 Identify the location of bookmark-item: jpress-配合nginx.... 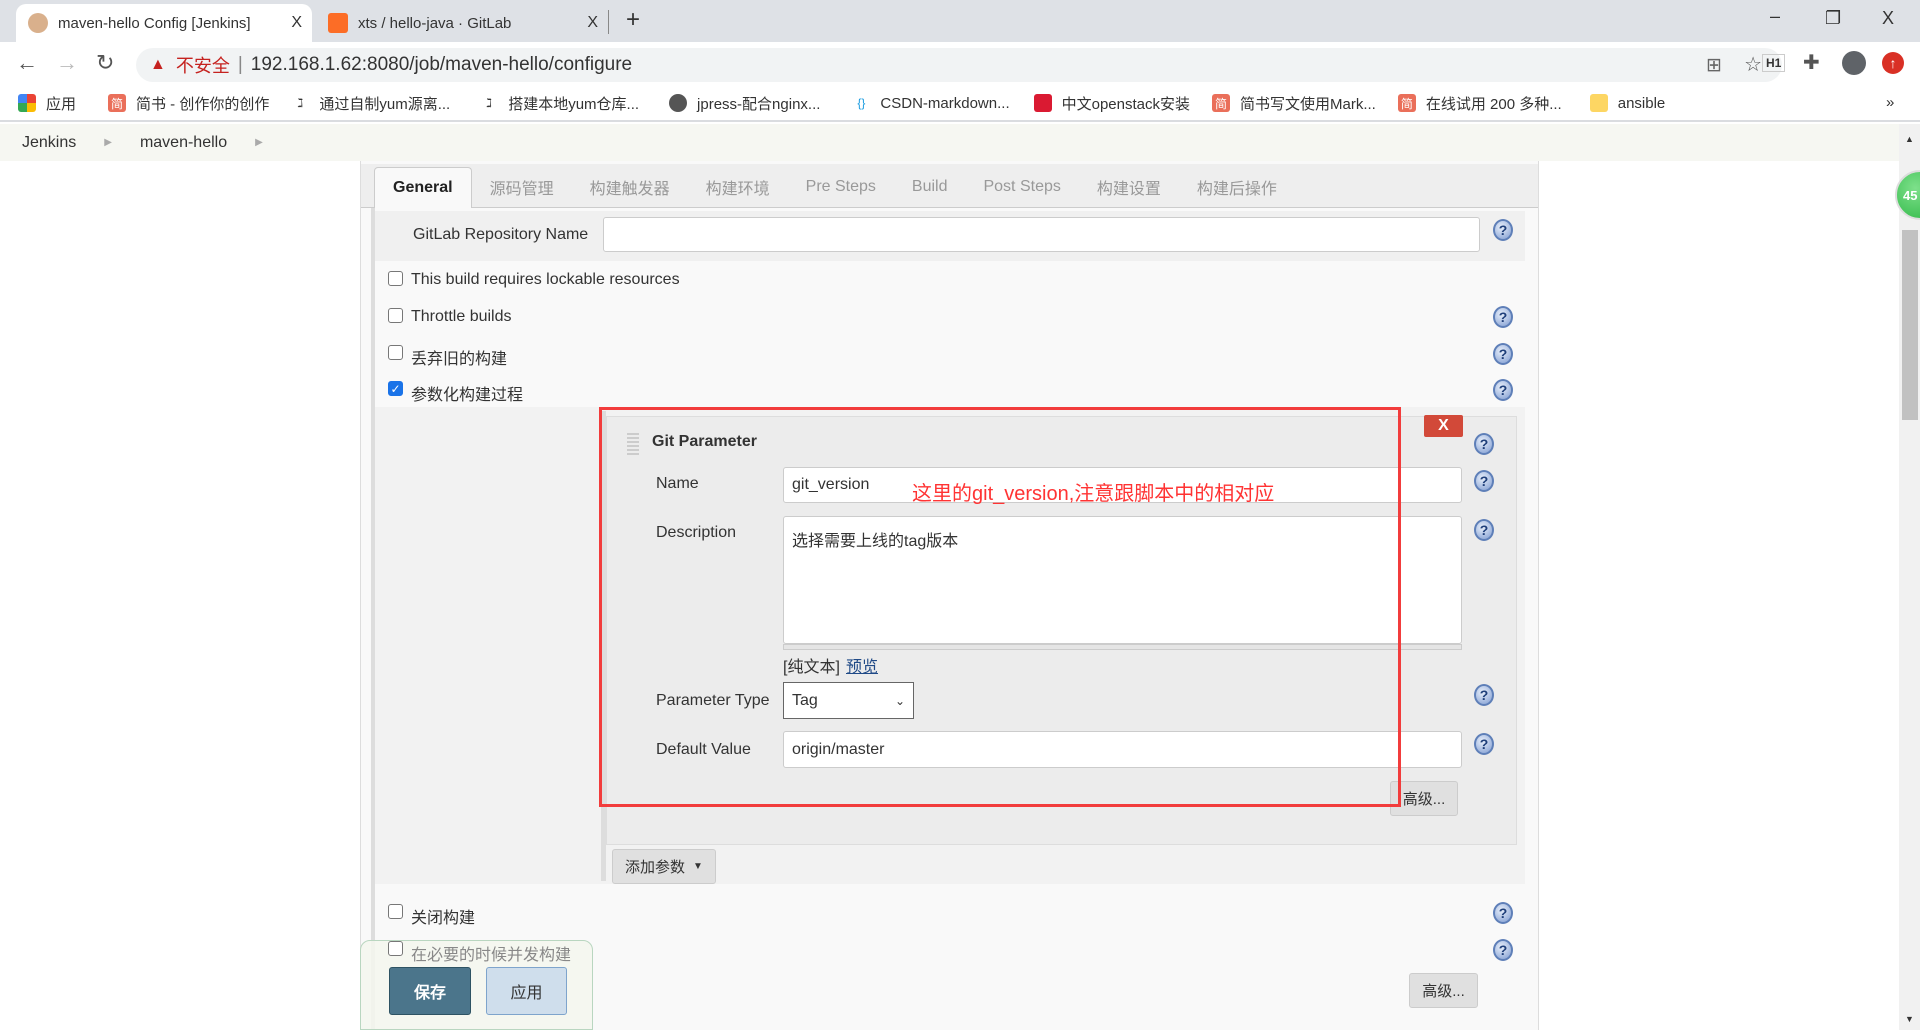
(744, 103).